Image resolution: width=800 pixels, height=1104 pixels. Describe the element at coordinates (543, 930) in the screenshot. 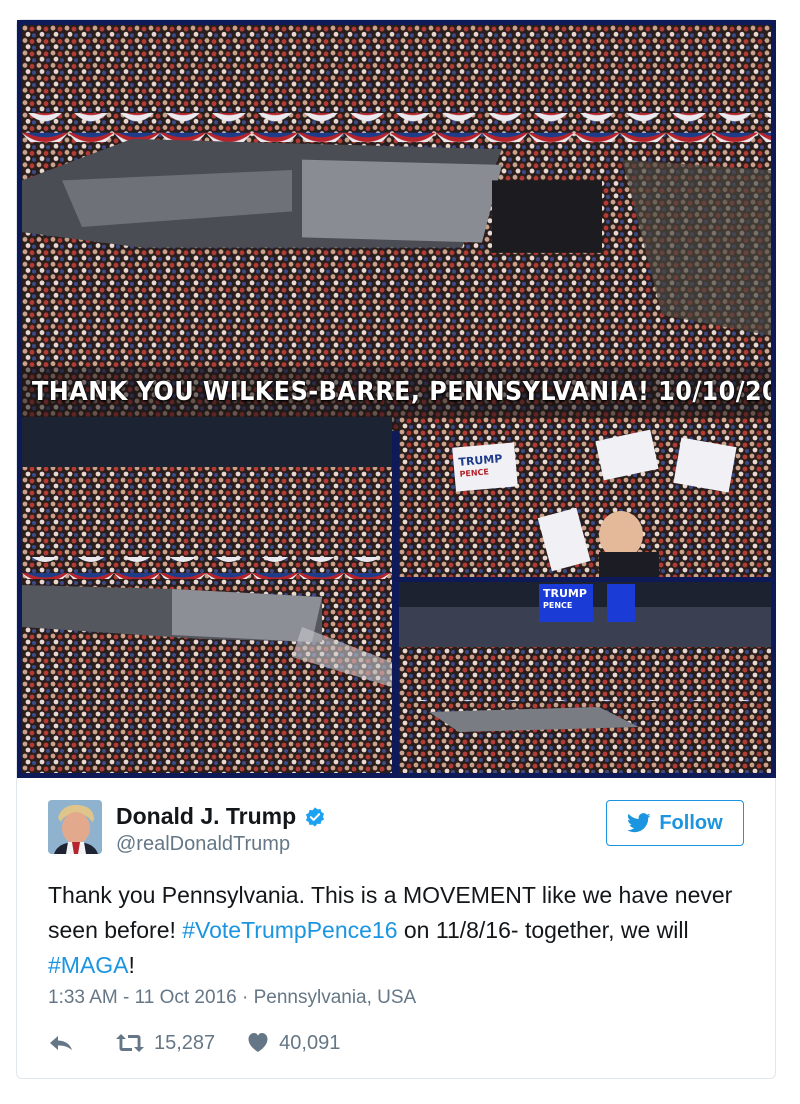

I see `tweet-text-part: on 11/8/16- together, we will` at that location.